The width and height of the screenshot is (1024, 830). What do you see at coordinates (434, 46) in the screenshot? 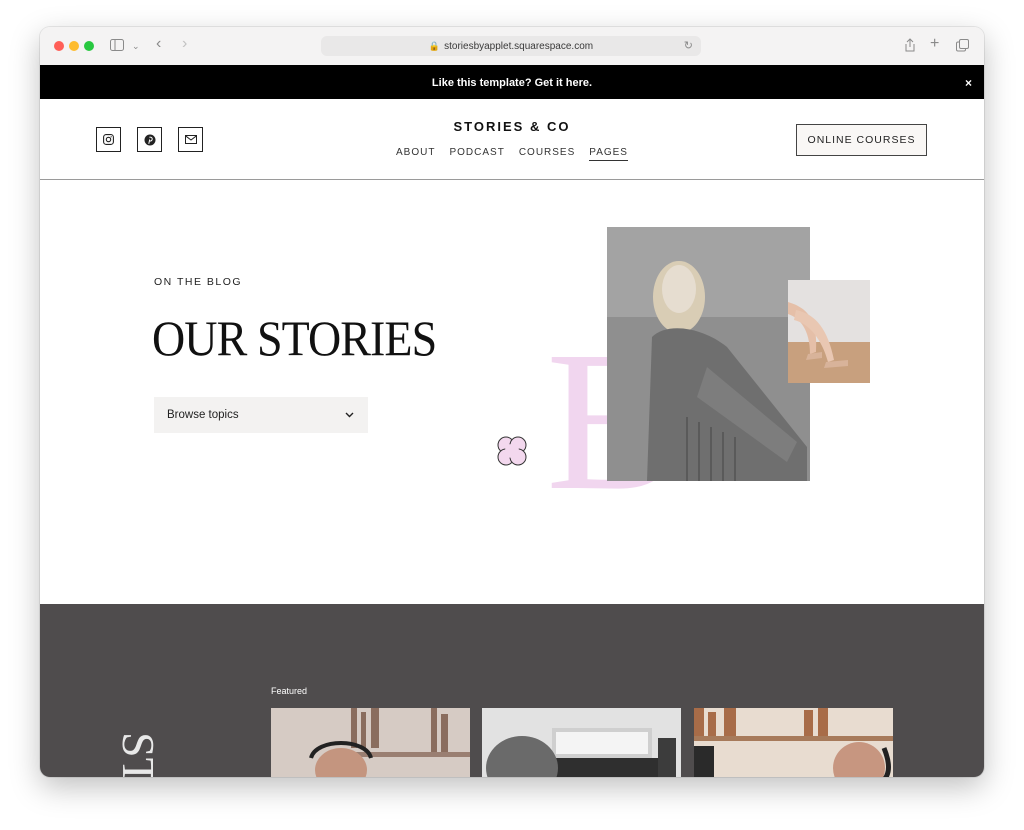
I see `lock-icon: 🔒` at bounding box center [434, 46].